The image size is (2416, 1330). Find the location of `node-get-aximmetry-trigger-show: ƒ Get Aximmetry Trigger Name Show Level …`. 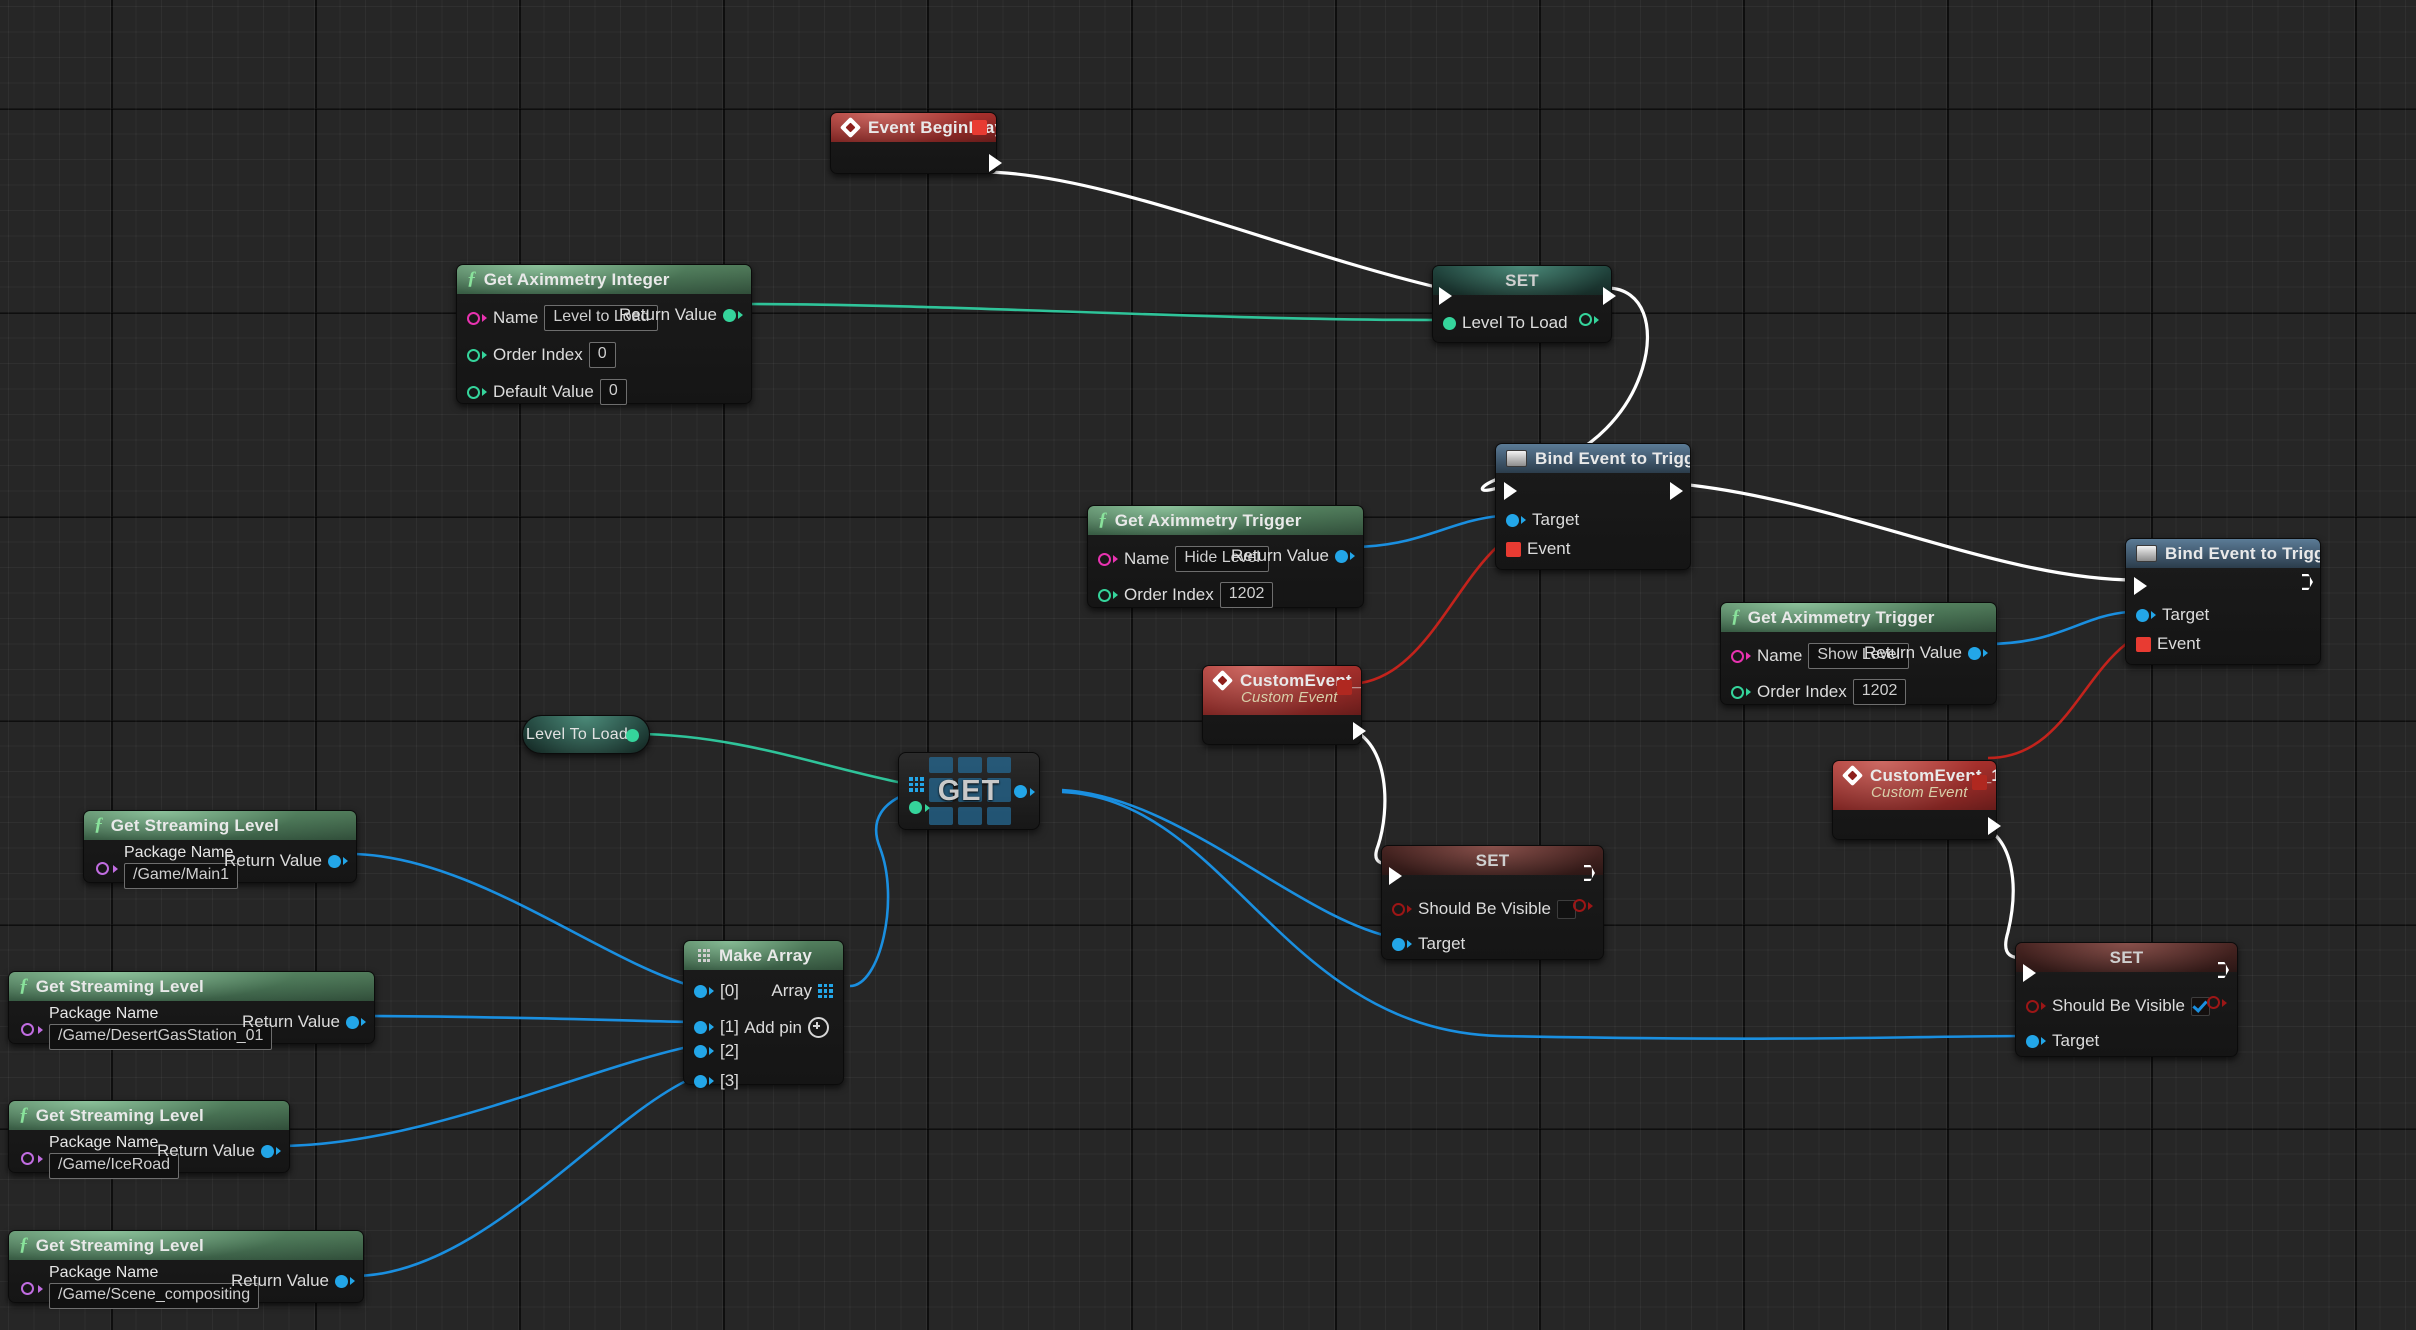

node-get-aximmetry-trigger-show: ƒ Get Aximmetry Trigger Name Show Level … is located at coordinates (1858, 653).